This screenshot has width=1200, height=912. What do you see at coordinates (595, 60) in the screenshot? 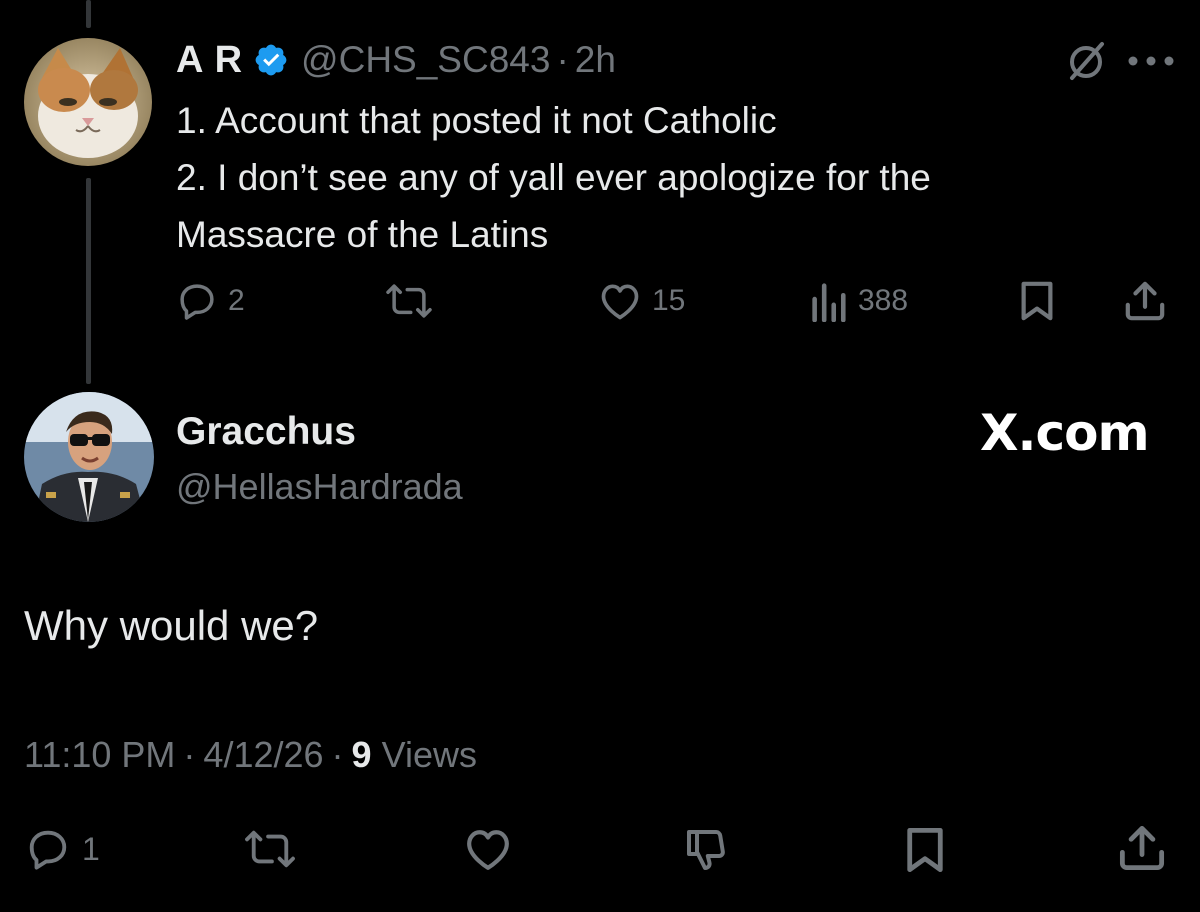
I see `reply-timestamp: 2h` at bounding box center [595, 60].